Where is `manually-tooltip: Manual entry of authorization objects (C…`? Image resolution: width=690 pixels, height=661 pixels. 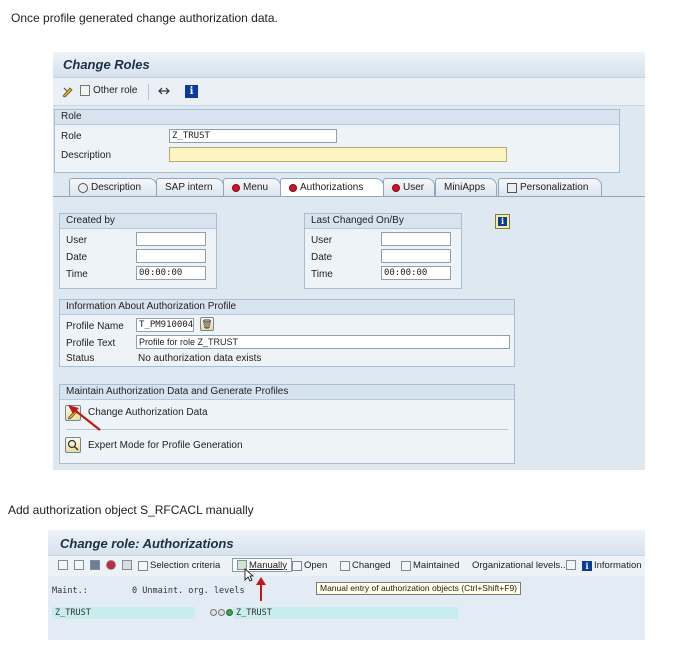
manually-tooltip: Manual entry of authorization objects (C… is located at coordinates (419, 588).